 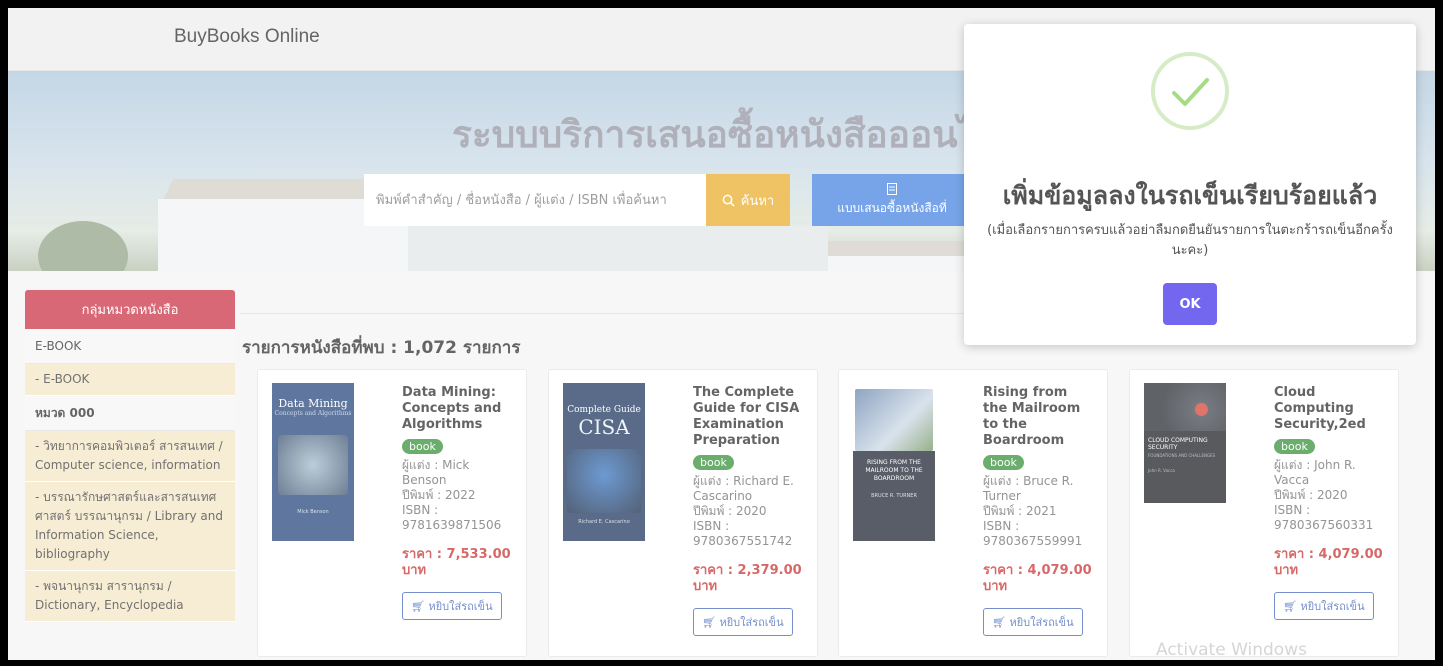 What do you see at coordinates (1190, 91) in the screenshot?
I see `check-circle-icon` at bounding box center [1190, 91].